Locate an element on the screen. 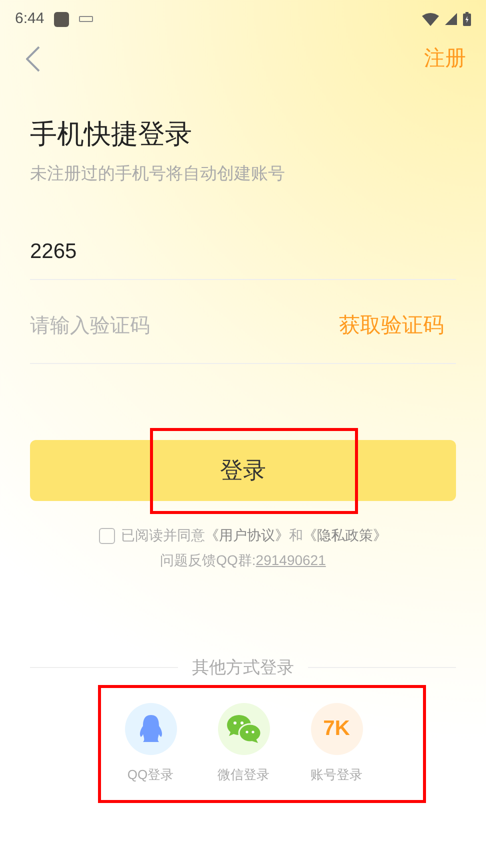 The width and height of the screenshot is (486, 864). signal-icon is located at coordinates (451, 19).